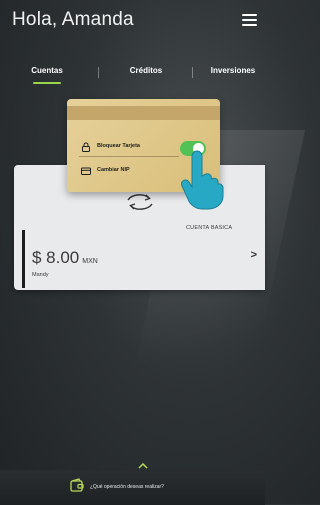  Describe the element at coordinates (77, 485) in the screenshot. I see `wallet-icon` at that location.